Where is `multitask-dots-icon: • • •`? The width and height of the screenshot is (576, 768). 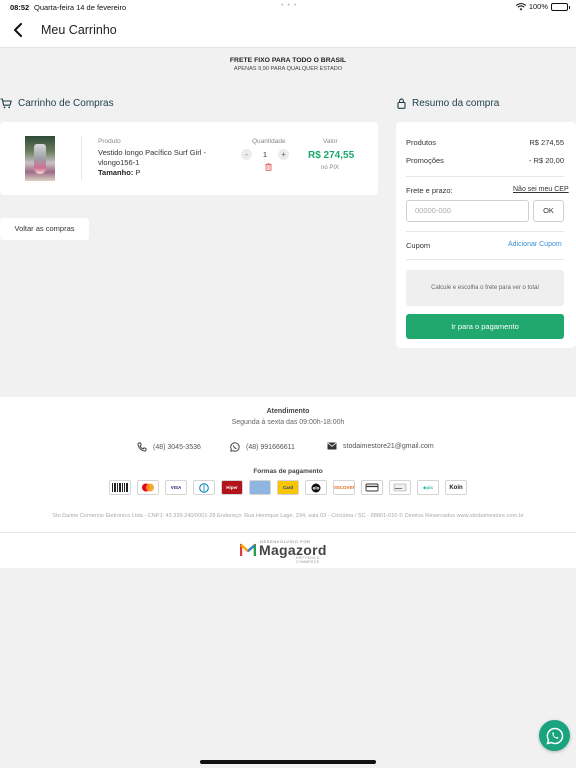 multitask-dots-icon: • • • is located at coordinates (289, 5).